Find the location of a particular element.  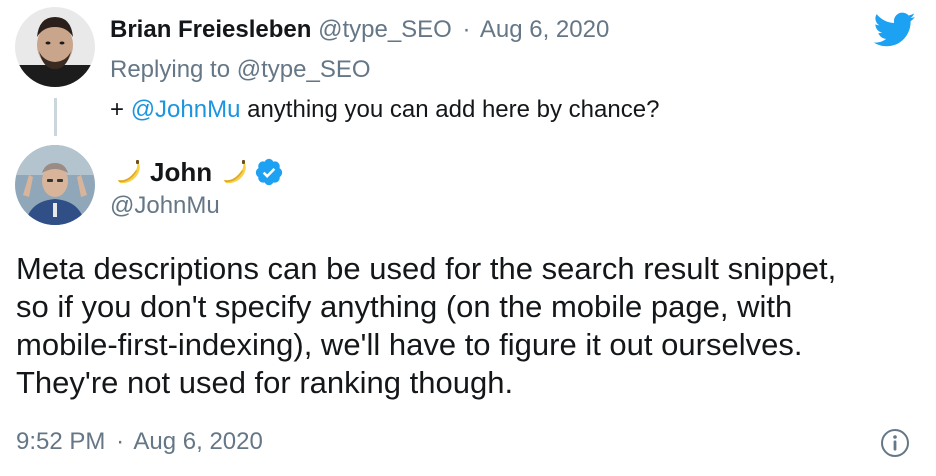

mention-link: @JohnMu is located at coordinates (186, 109).